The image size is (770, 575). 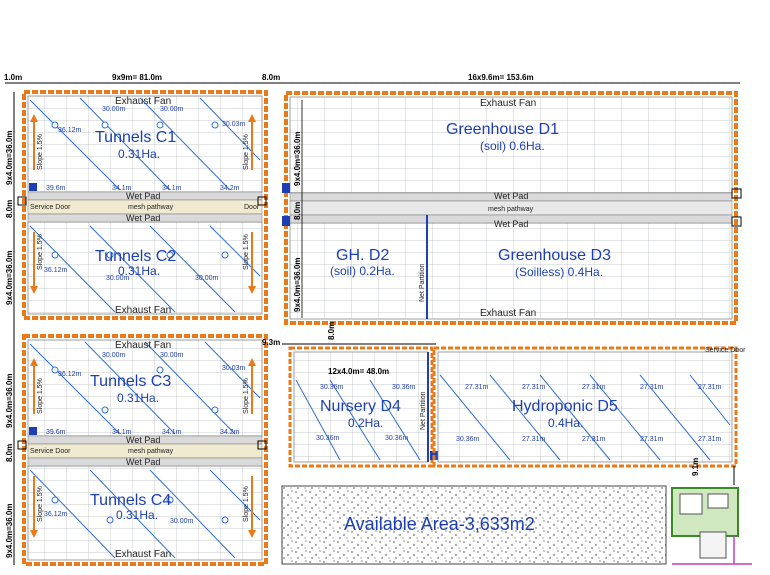 What do you see at coordinates (151, 207) in the screenshot?
I see `c1-mesh-pathway: mesh pathway` at bounding box center [151, 207].